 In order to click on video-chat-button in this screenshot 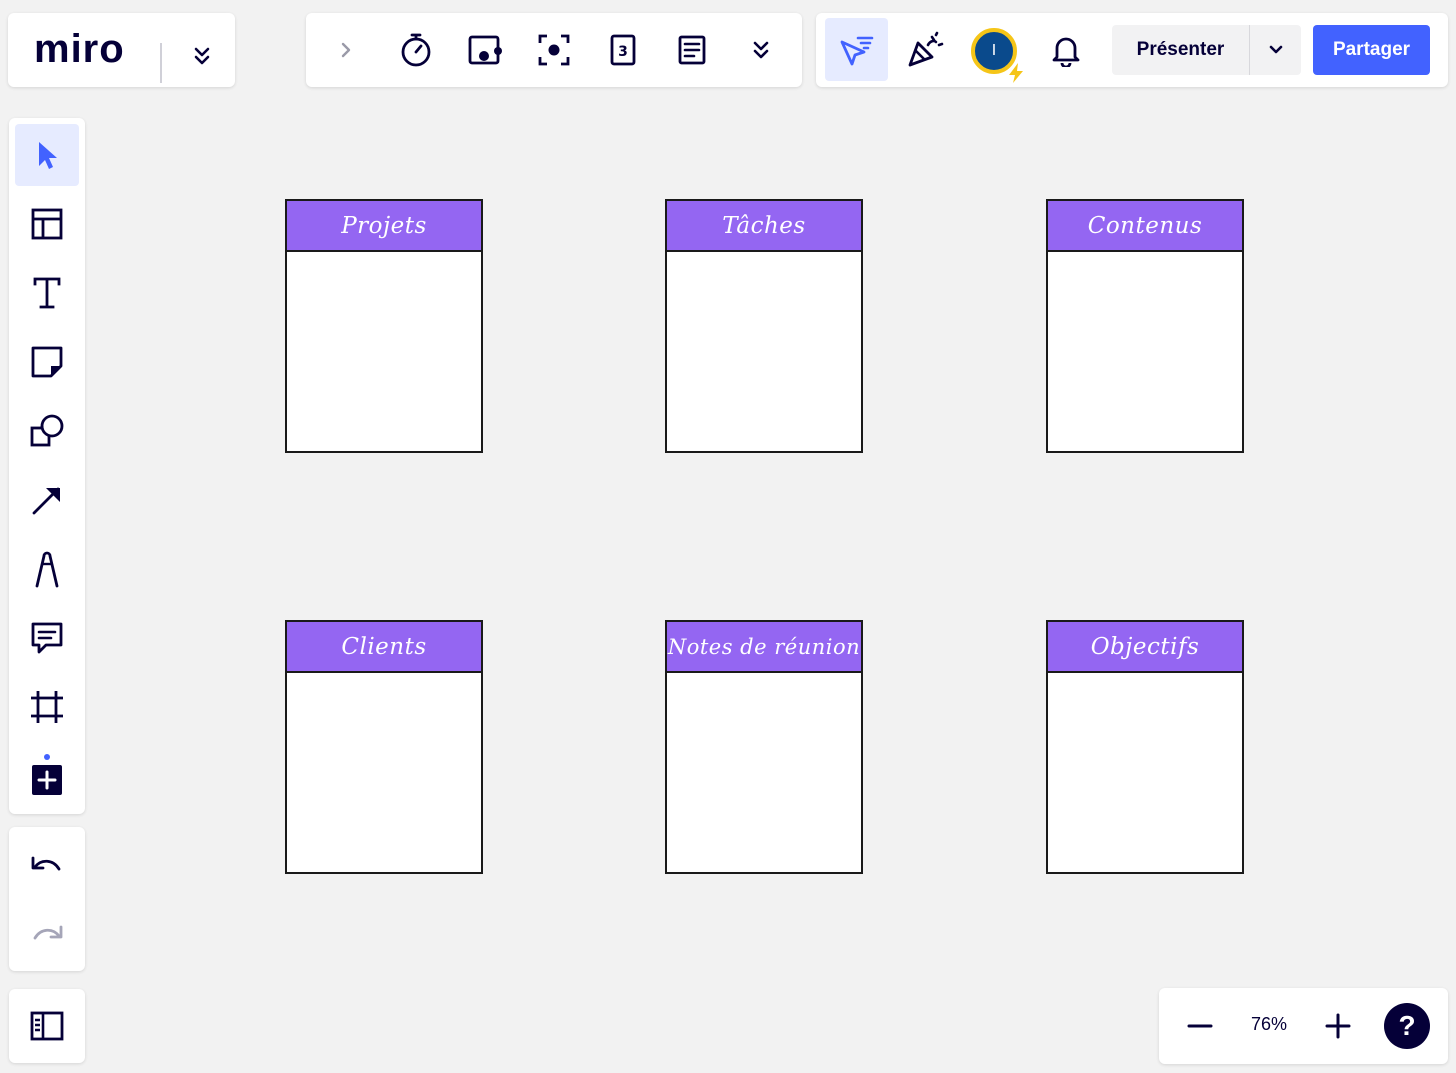, I will do `click(485, 50)`.